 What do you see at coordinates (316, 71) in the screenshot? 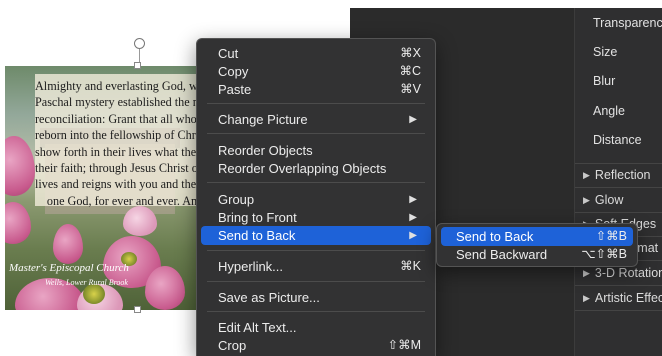
I see `menu-item-copy: Copy ⌘C` at bounding box center [316, 71].